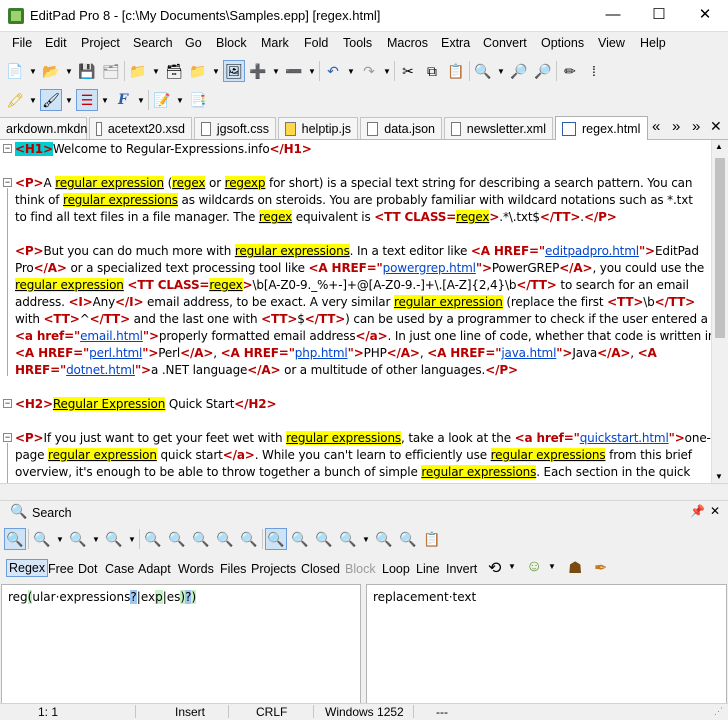  I want to click on status-mode: Insert, so click(190, 712).